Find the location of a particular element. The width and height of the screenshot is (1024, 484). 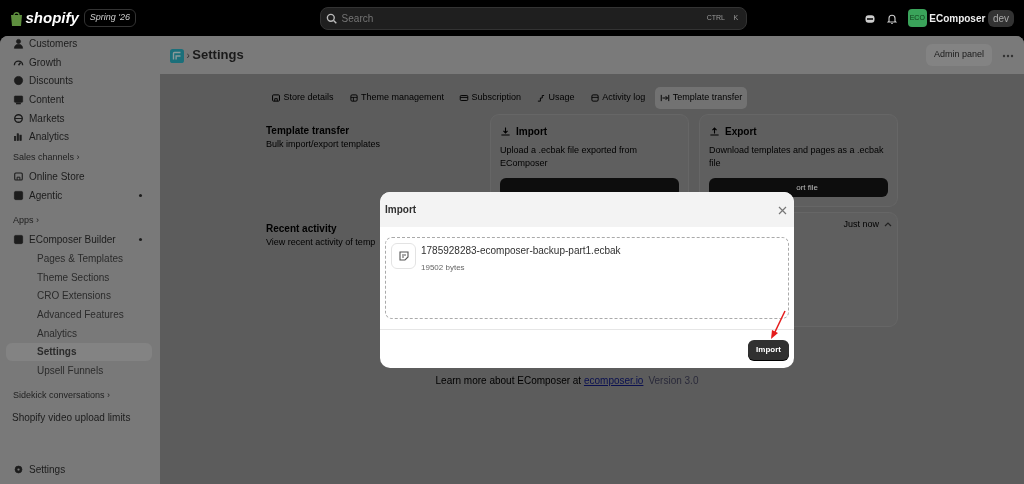

store-name: EComposer is located at coordinates (957, 18).